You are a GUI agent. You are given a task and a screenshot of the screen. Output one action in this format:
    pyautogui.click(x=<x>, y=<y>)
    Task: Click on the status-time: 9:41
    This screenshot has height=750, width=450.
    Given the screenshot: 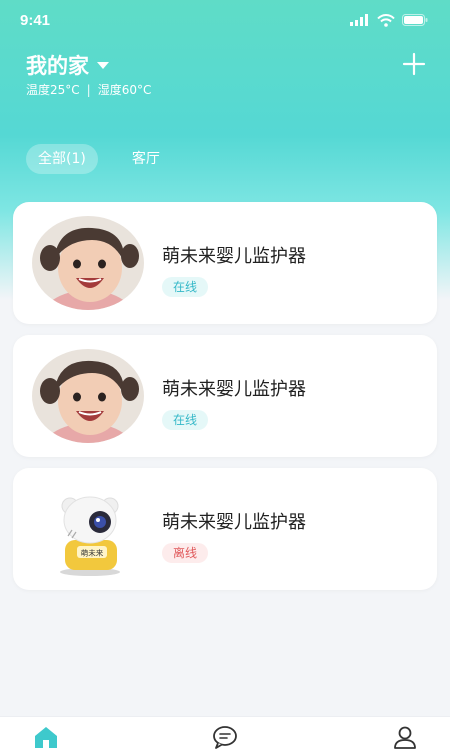 What is the action you would take?
    pyautogui.click(x=35, y=20)
    